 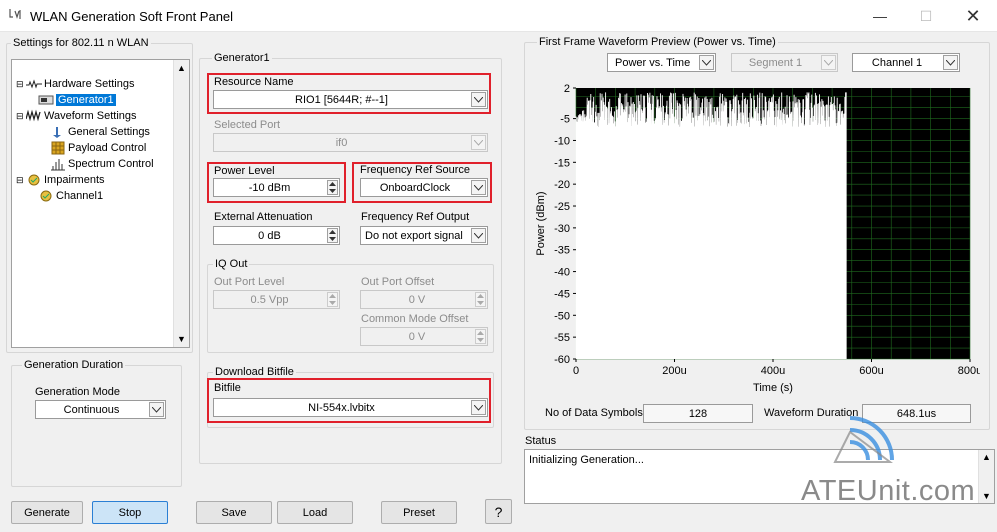 I want to click on channel-select: Channel 1, so click(x=906, y=62).